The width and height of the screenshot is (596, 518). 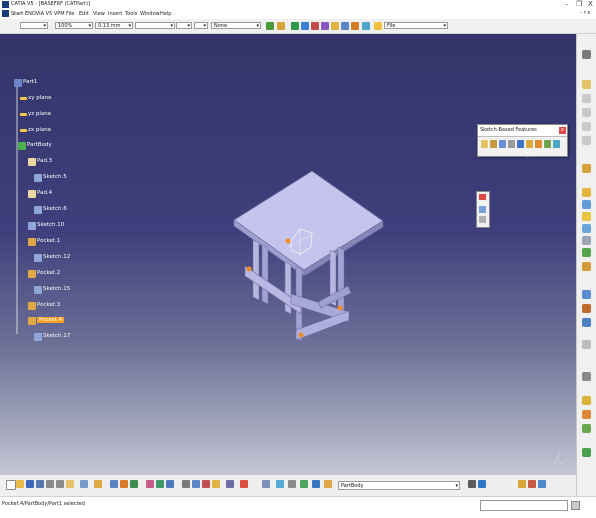 I want to click on tool-icon-d, so click(x=586, y=140).